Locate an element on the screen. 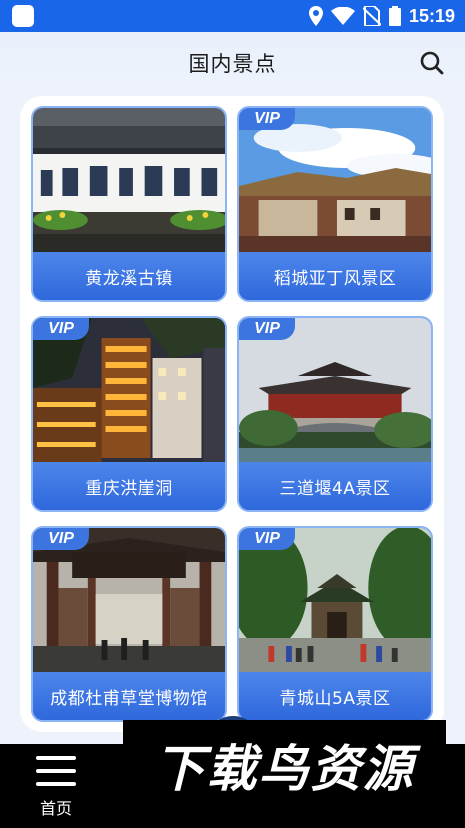  location-icon is located at coordinates (315, 16).